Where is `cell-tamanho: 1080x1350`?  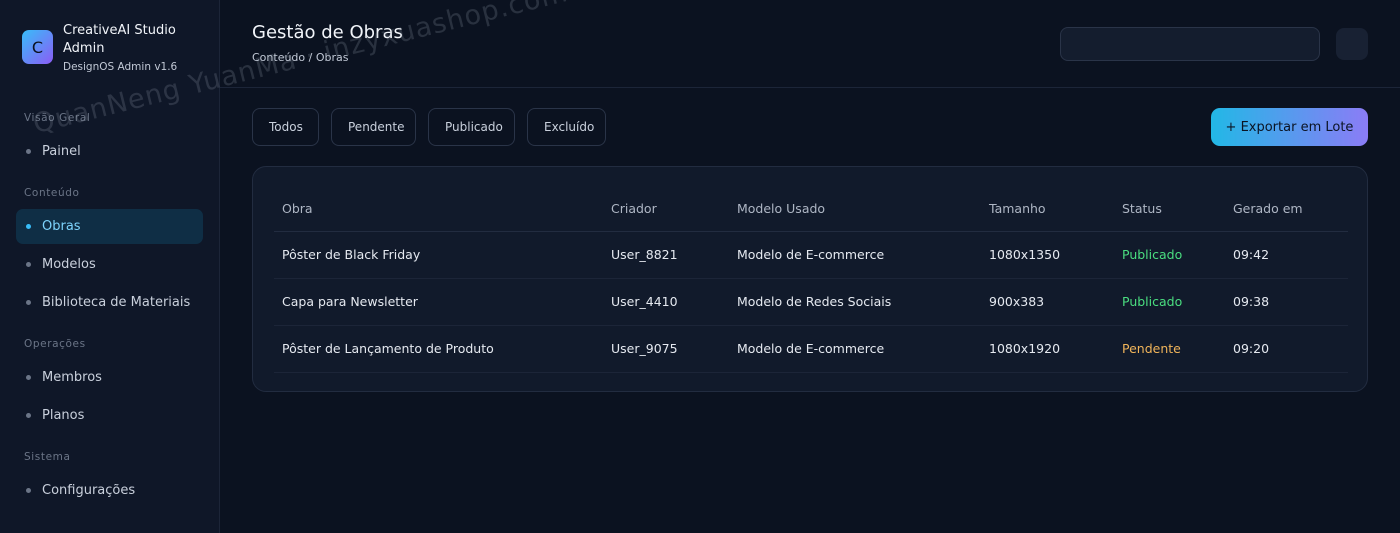 cell-tamanho: 1080x1350 is located at coordinates (1047, 255).